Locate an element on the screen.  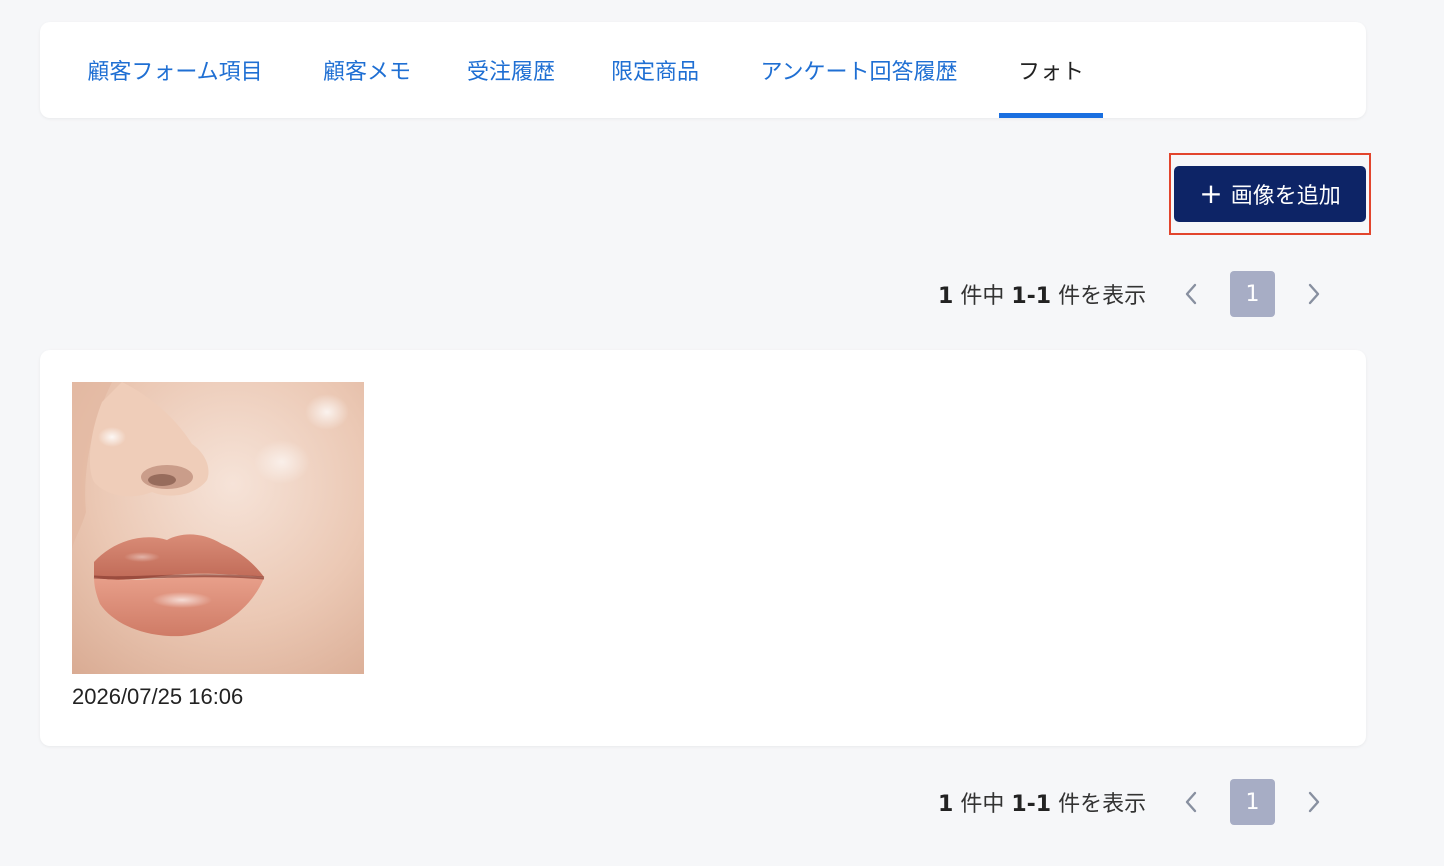
tab-photo: フォト is located at coordinates (1051, 86).